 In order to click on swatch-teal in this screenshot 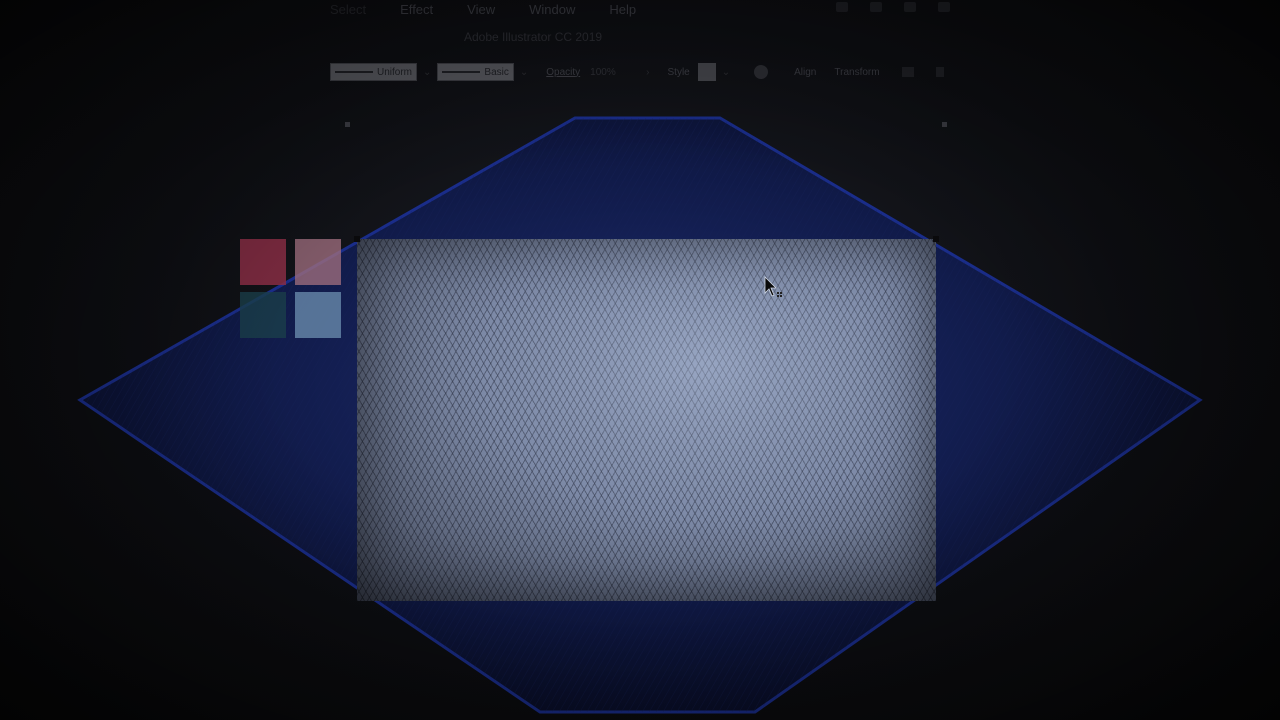, I will do `click(263, 315)`.